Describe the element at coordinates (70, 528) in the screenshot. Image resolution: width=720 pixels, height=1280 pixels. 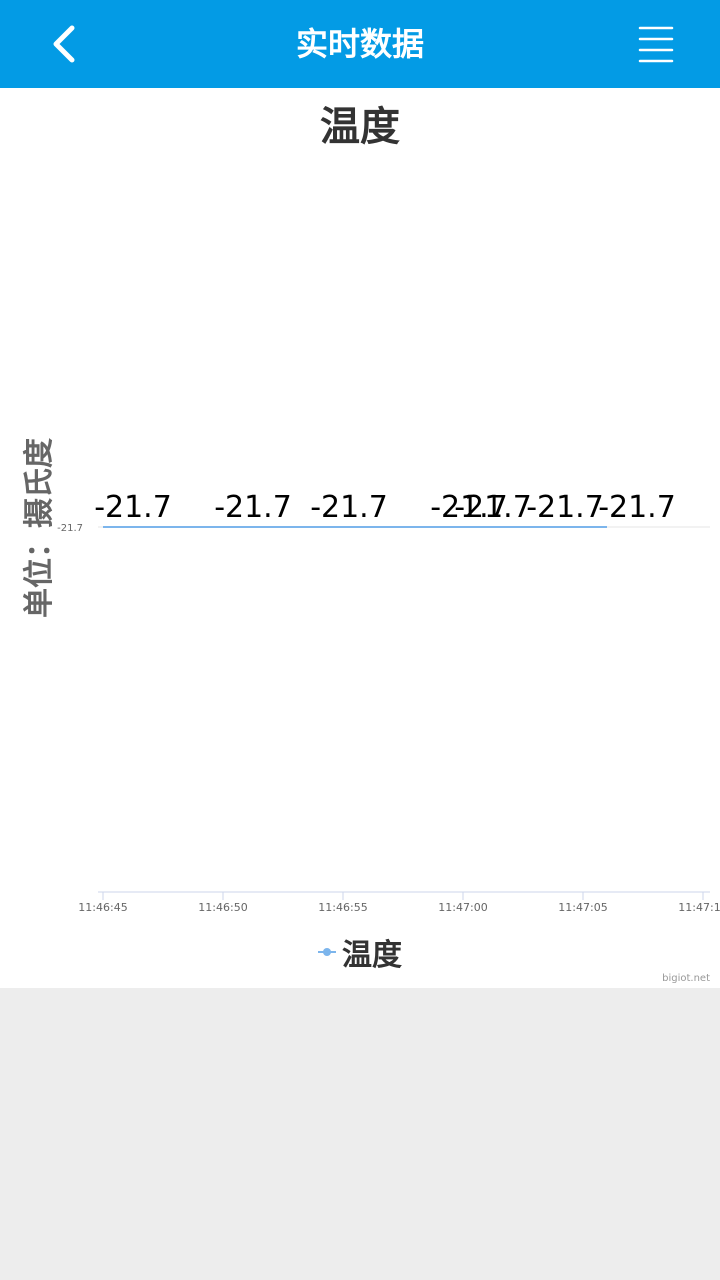
I see `y-tick-label: -21.7` at that location.